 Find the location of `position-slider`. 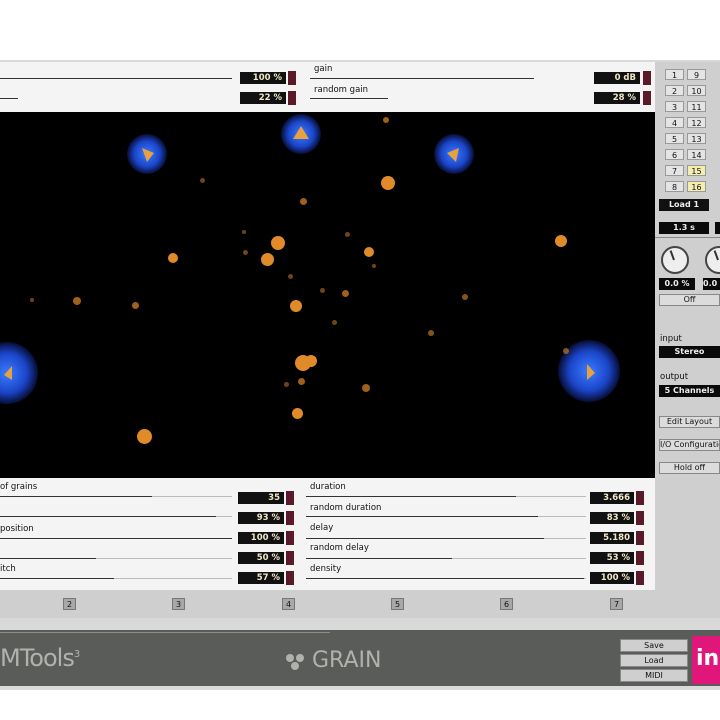

position-slider is located at coordinates (116, 538).